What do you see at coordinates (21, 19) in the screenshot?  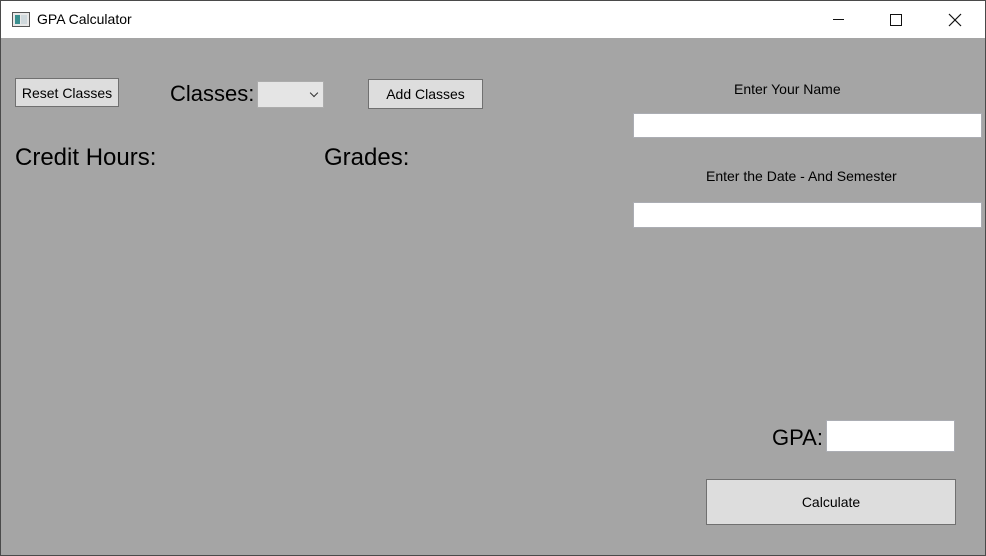 I see `app-icon` at bounding box center [21, 19].